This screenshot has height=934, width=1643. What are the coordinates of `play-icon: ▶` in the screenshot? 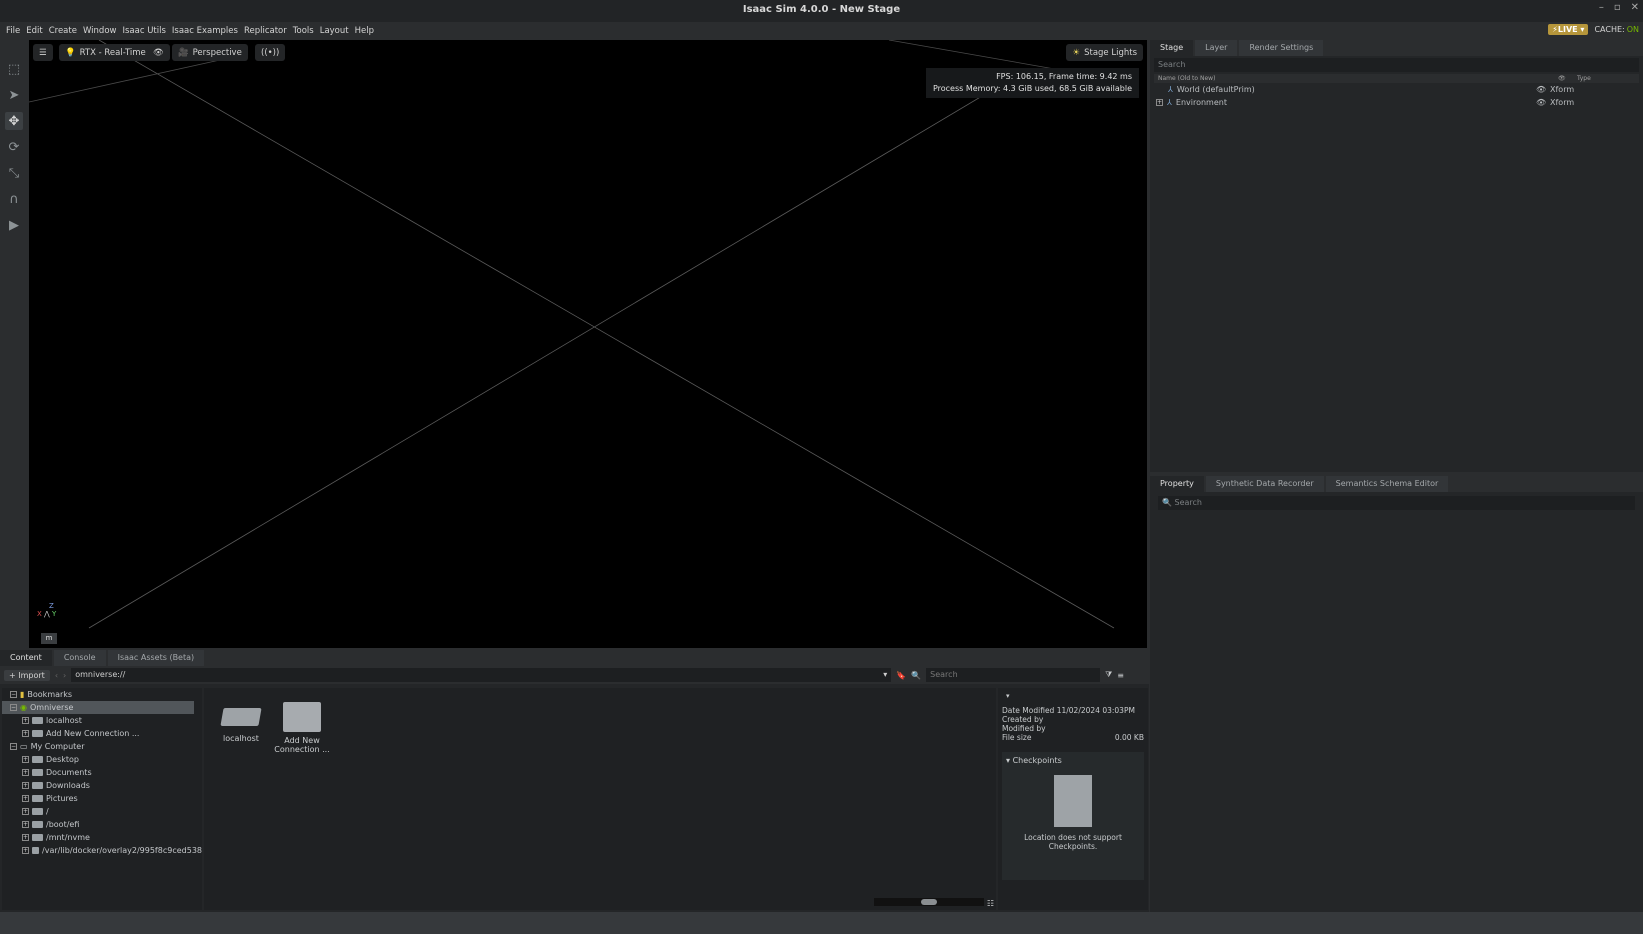 It's located at (14, 225).